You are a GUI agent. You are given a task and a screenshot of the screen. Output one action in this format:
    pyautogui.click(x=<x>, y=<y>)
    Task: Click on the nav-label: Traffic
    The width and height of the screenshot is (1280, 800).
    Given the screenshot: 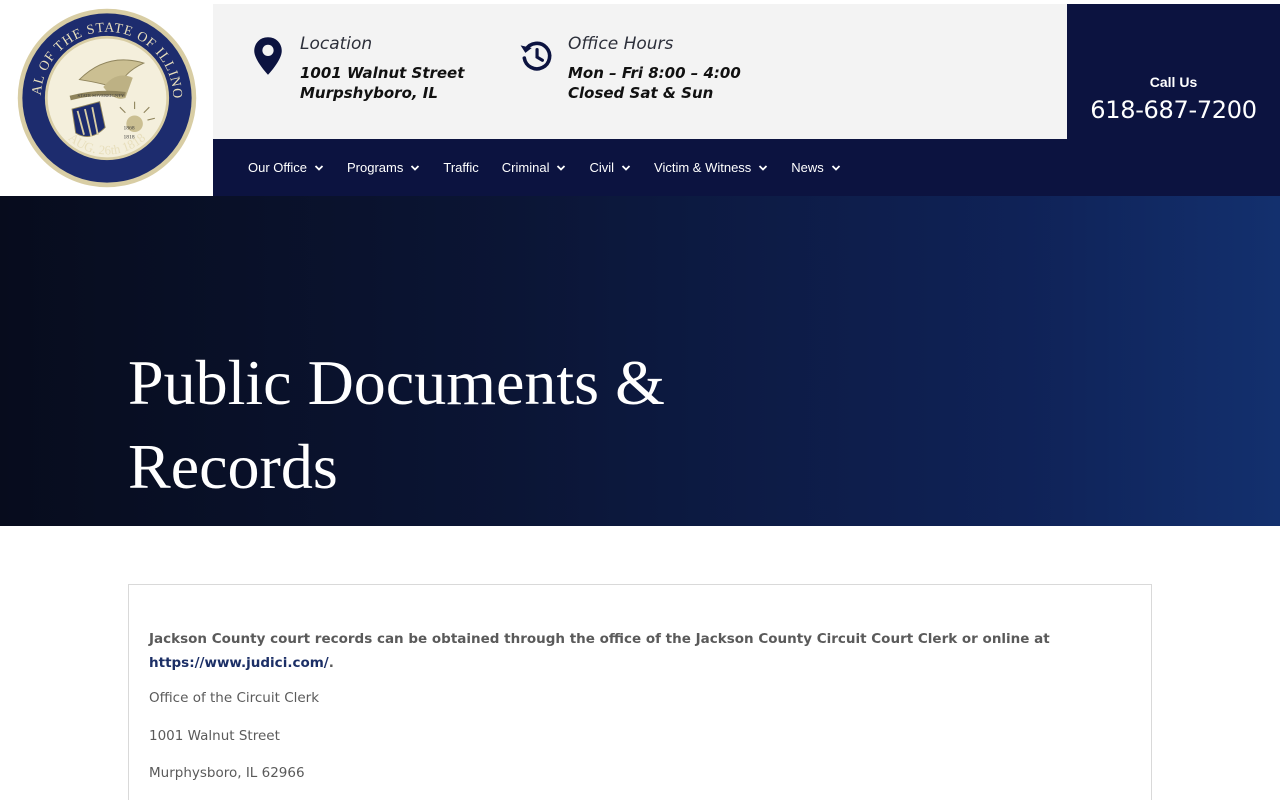 What is the action you would take?
    pyautogui.click(x=461, y=167)
    